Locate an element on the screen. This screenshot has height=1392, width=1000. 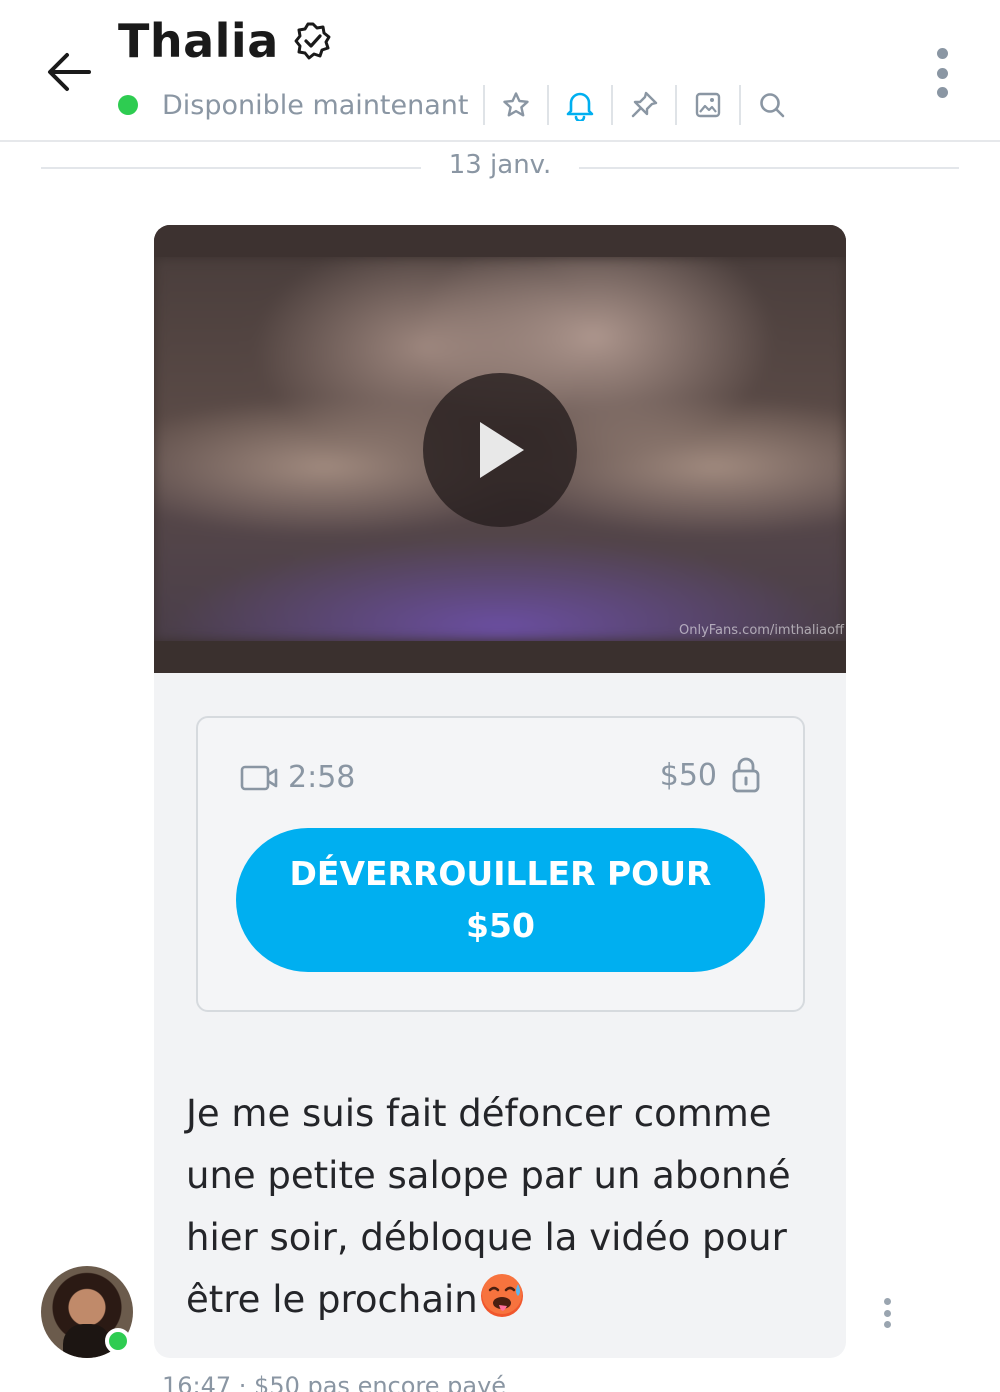
more-options-button is located at coordinates (942, 73).